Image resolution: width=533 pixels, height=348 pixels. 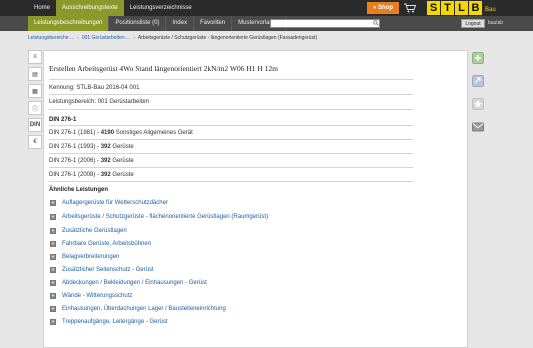 What do you see at coordinates (115, 203) in the screenshot?
I see `similar-item-label: Auflagergerüste für Wetterschutzdächer` at bounding box center [115, 203].